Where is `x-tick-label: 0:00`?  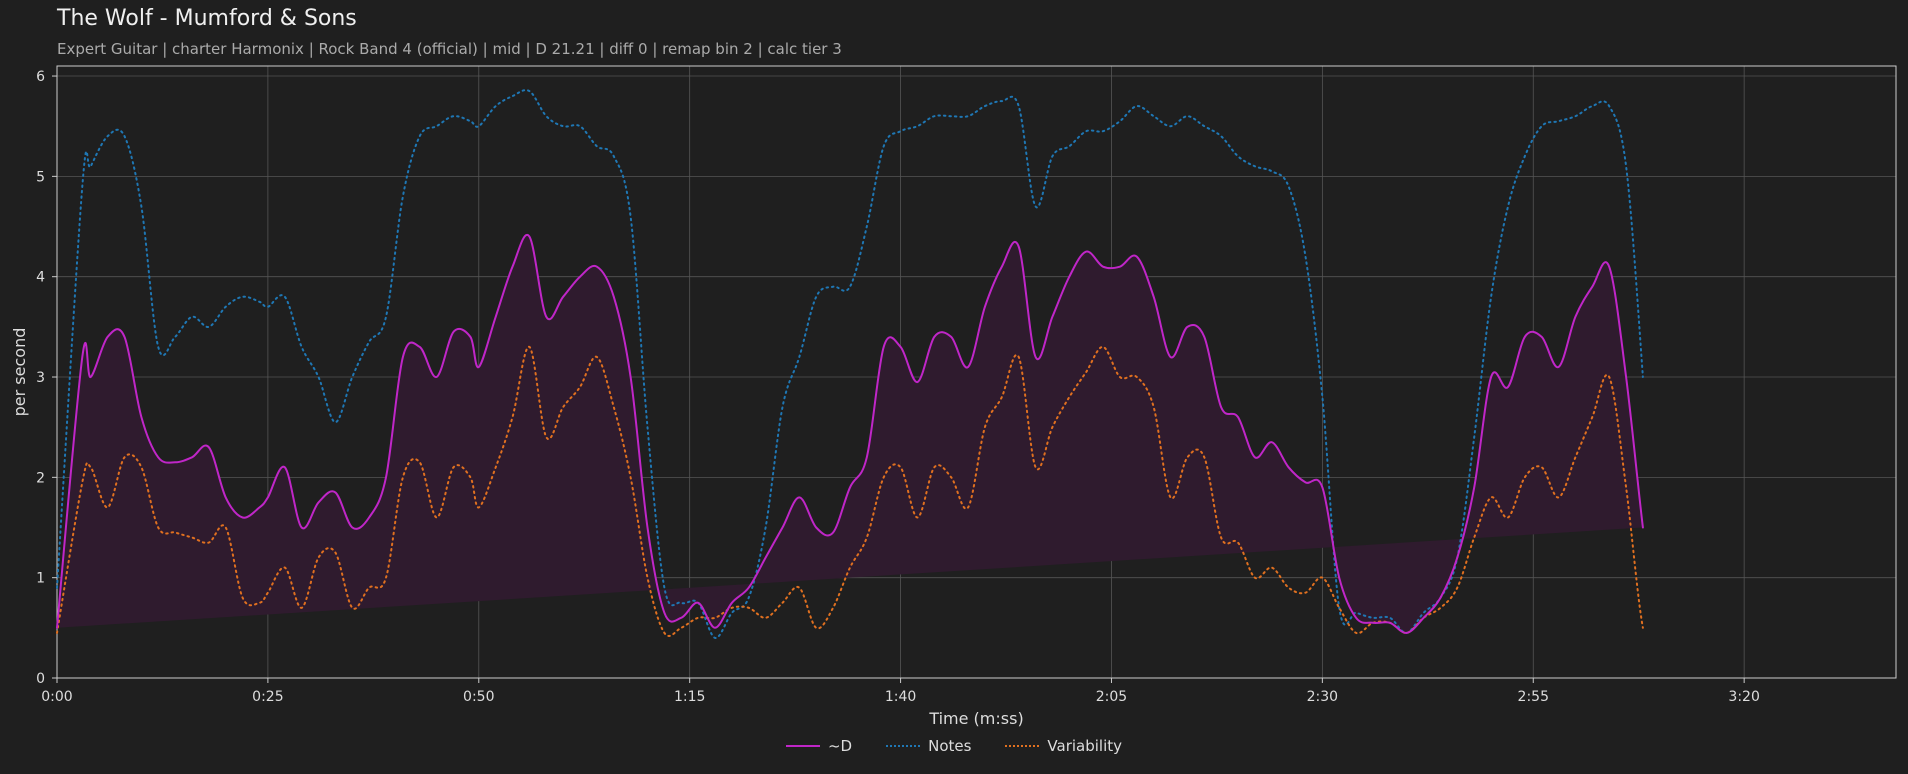 x-tick-label: 0:00 is located at coordinates (56, 697).